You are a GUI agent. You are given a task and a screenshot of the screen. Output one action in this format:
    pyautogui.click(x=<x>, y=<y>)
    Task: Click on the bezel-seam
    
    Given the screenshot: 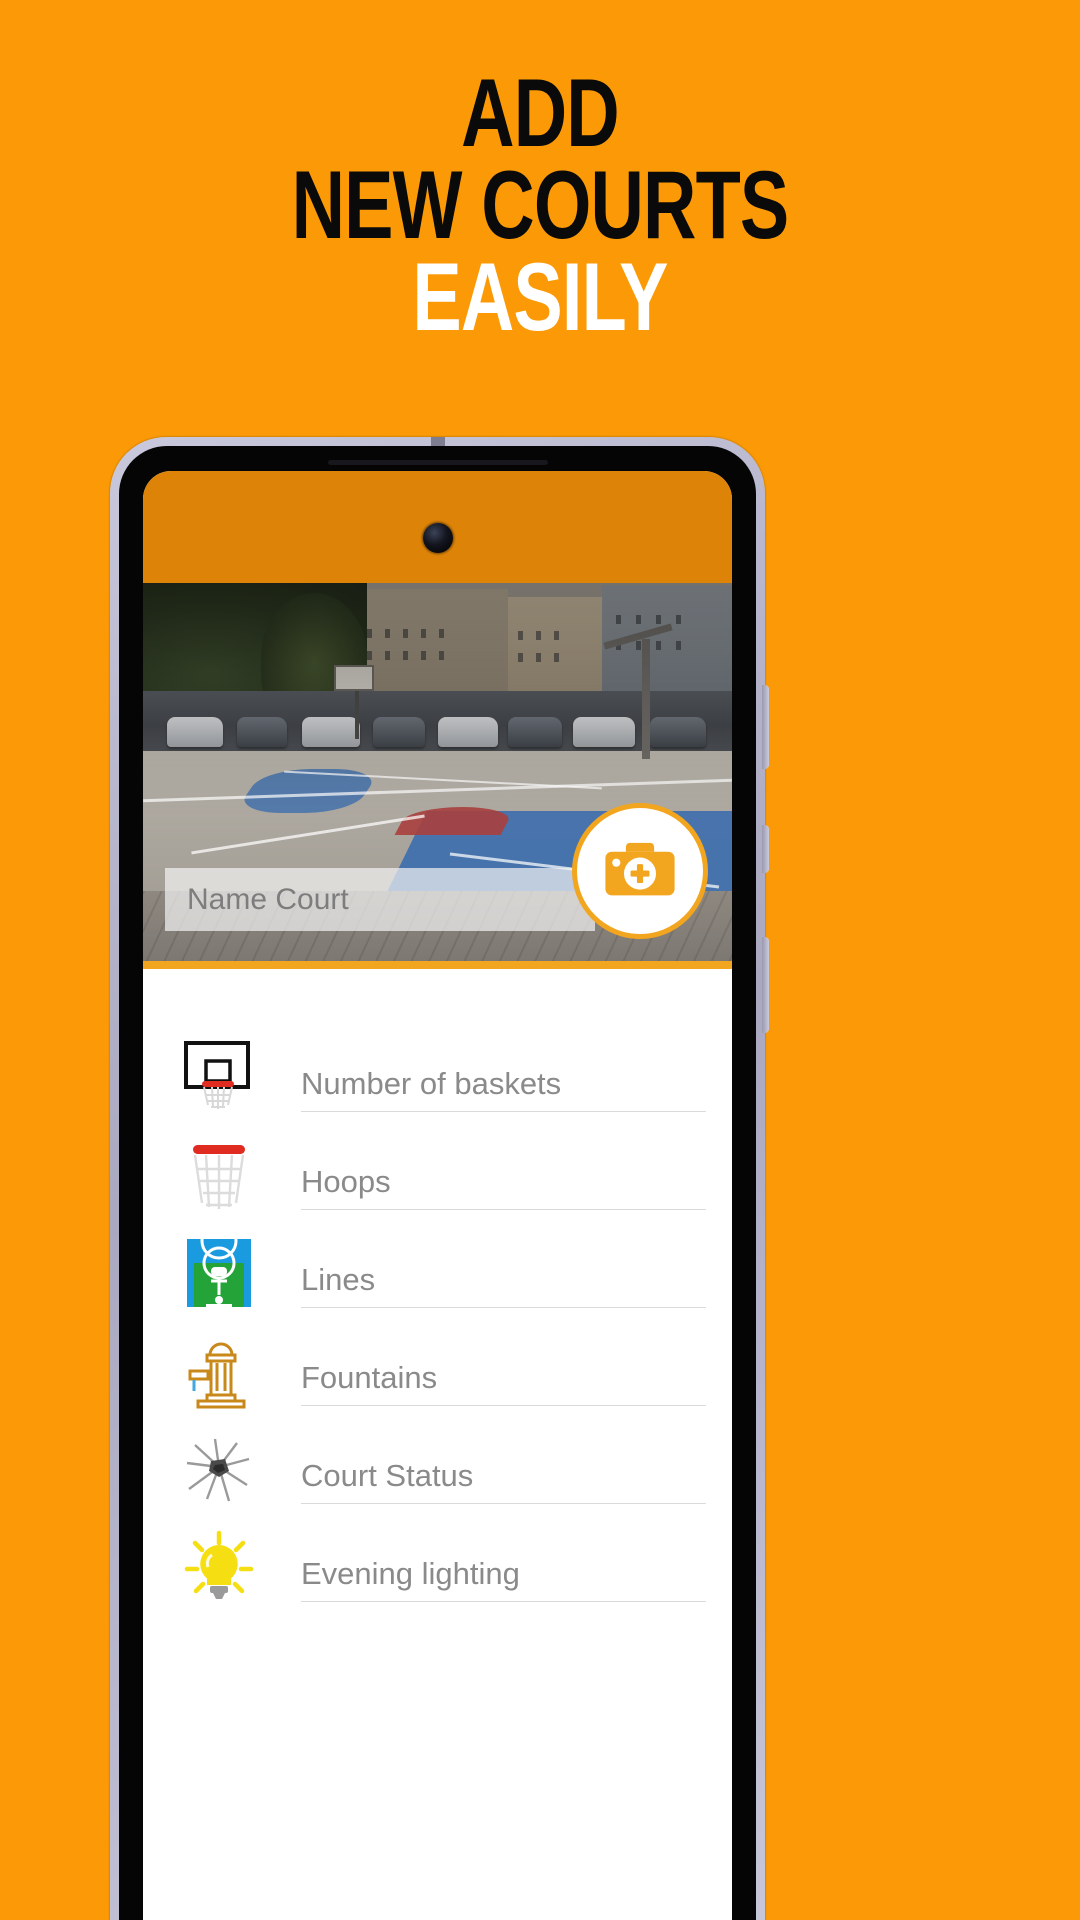 What is the action you would take?
    pyautogui.click(x=437, y=441)
    